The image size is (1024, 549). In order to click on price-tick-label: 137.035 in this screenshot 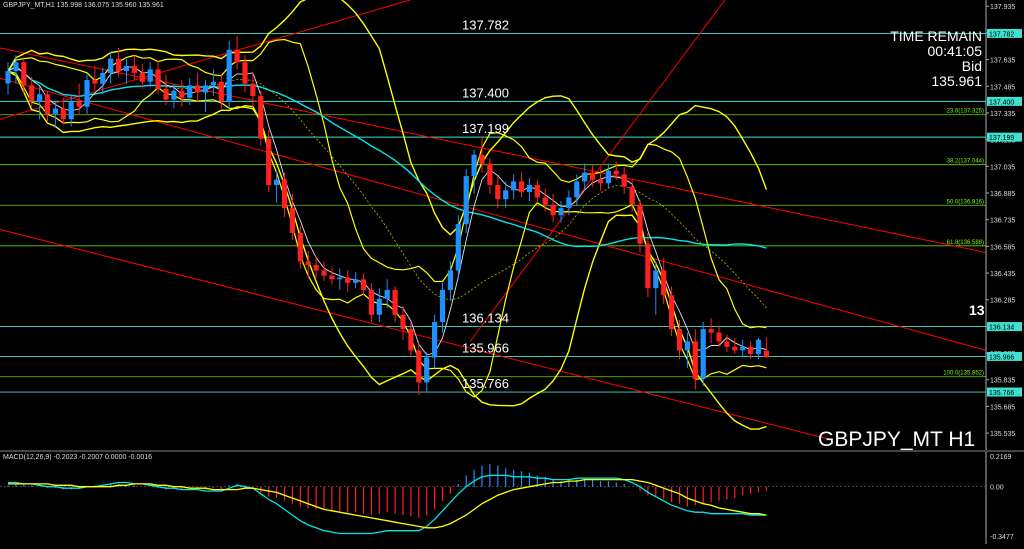, I will do `click(1002, 167)`.